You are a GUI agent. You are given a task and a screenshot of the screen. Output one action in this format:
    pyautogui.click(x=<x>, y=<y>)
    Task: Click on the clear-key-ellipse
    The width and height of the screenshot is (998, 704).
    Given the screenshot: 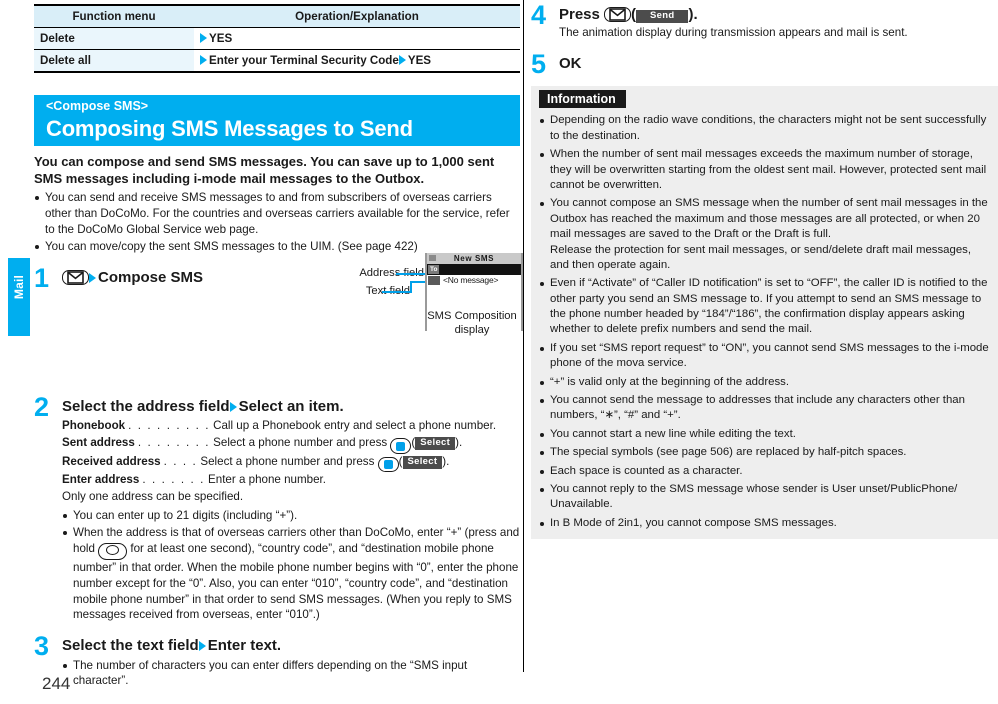 What is the action you would take?
    pyautogui.click(x=113, y=550)
    